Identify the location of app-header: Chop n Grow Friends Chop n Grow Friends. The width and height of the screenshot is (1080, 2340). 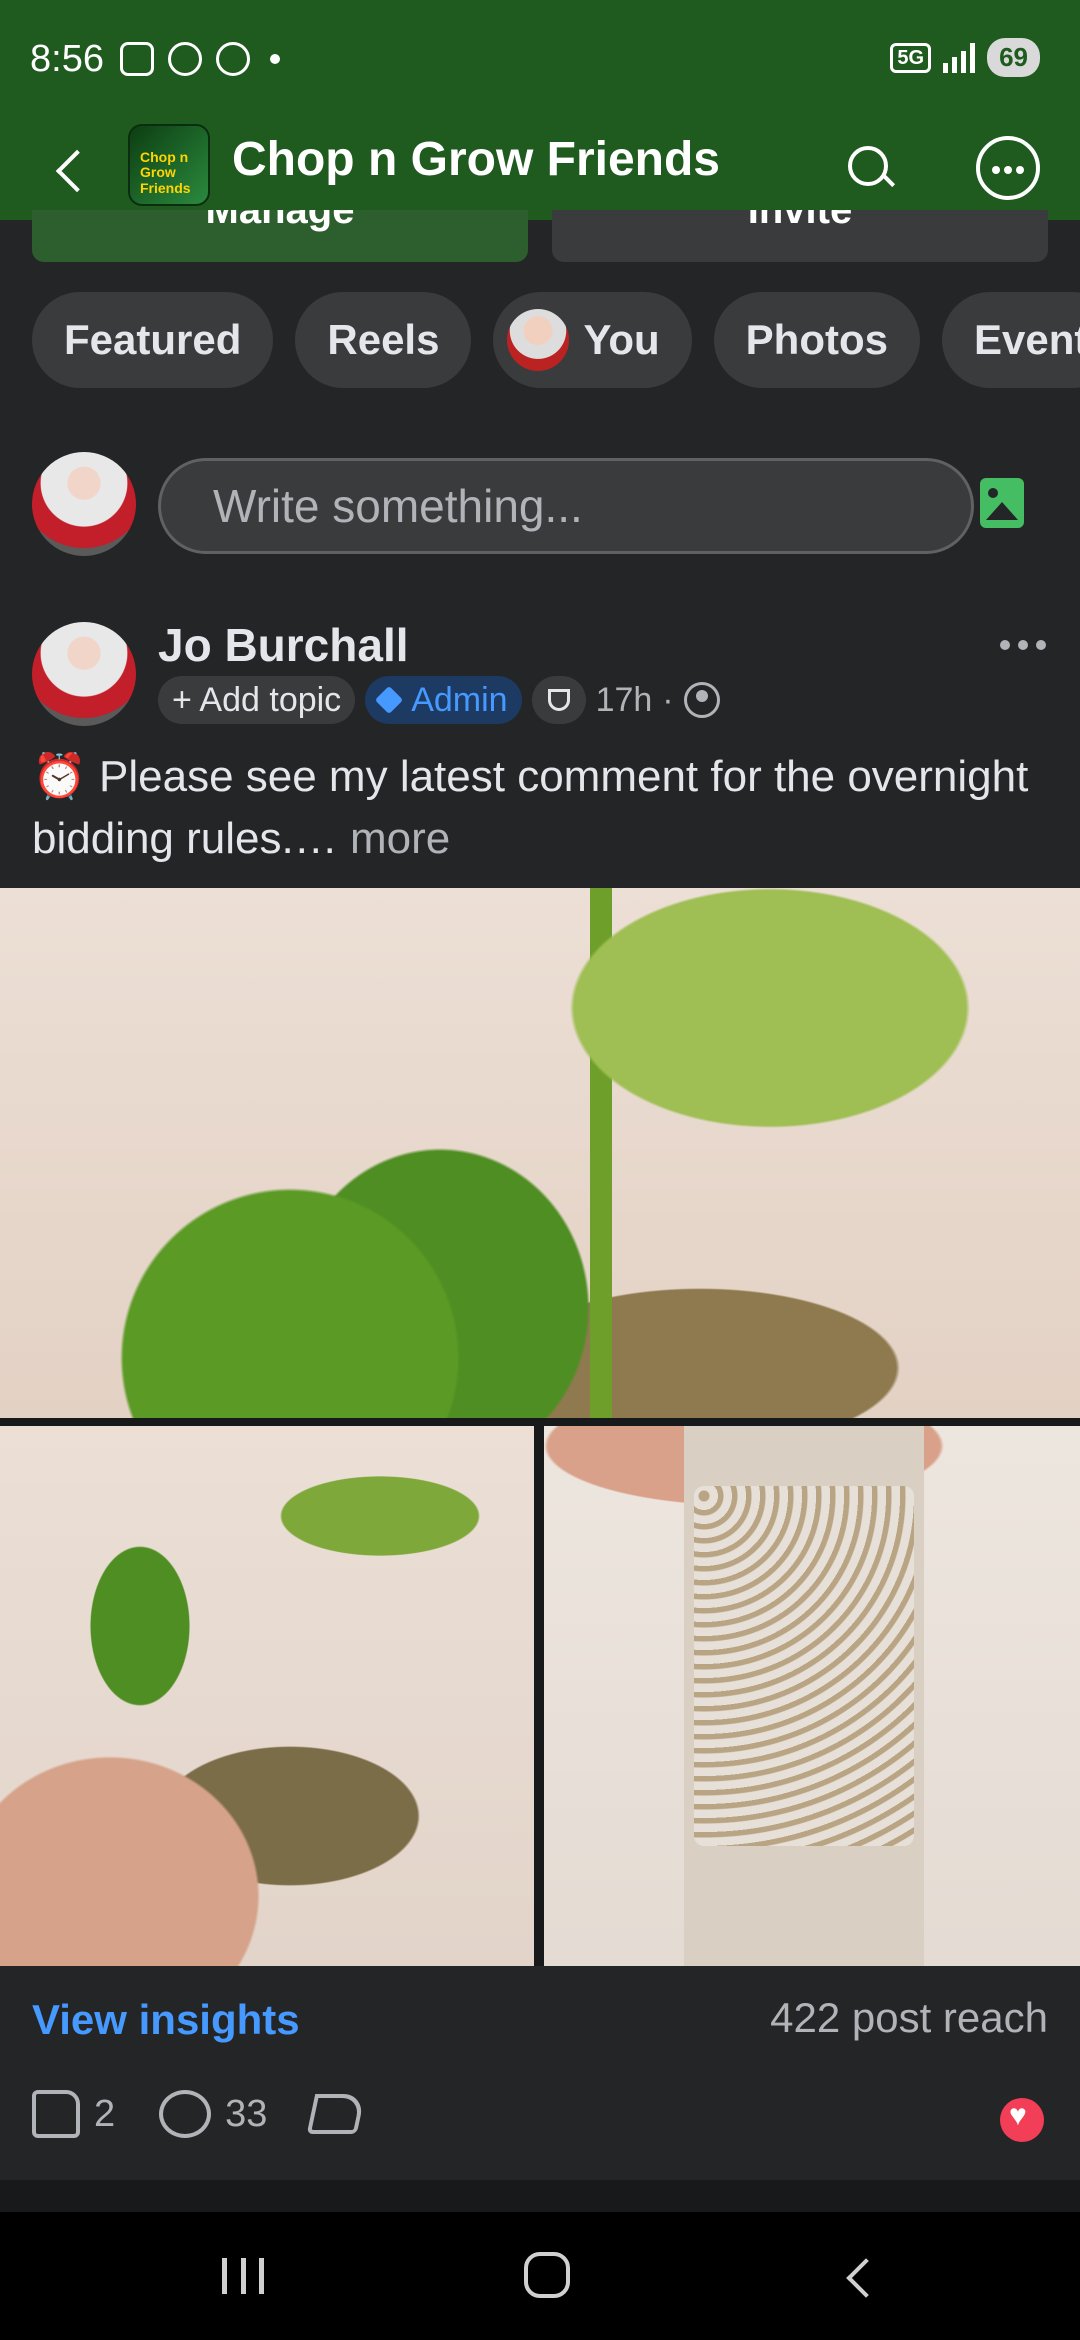
(540, 170).